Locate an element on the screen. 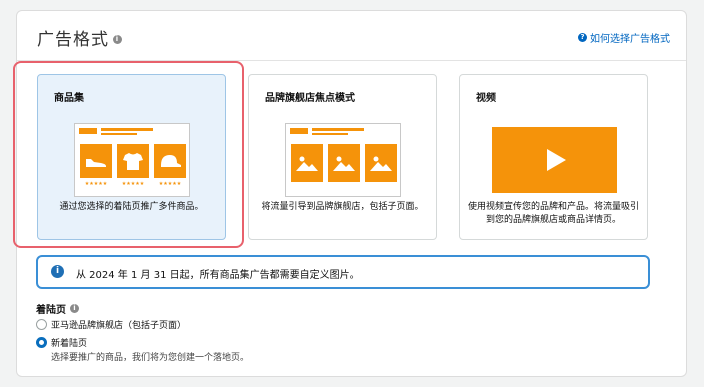 This screenshot has width=704, height=387. info-notice: i 从 2024 年 1 月 31 日起，所有商品集广告都需要自定义图片。 is located at coordinates (343, 272).